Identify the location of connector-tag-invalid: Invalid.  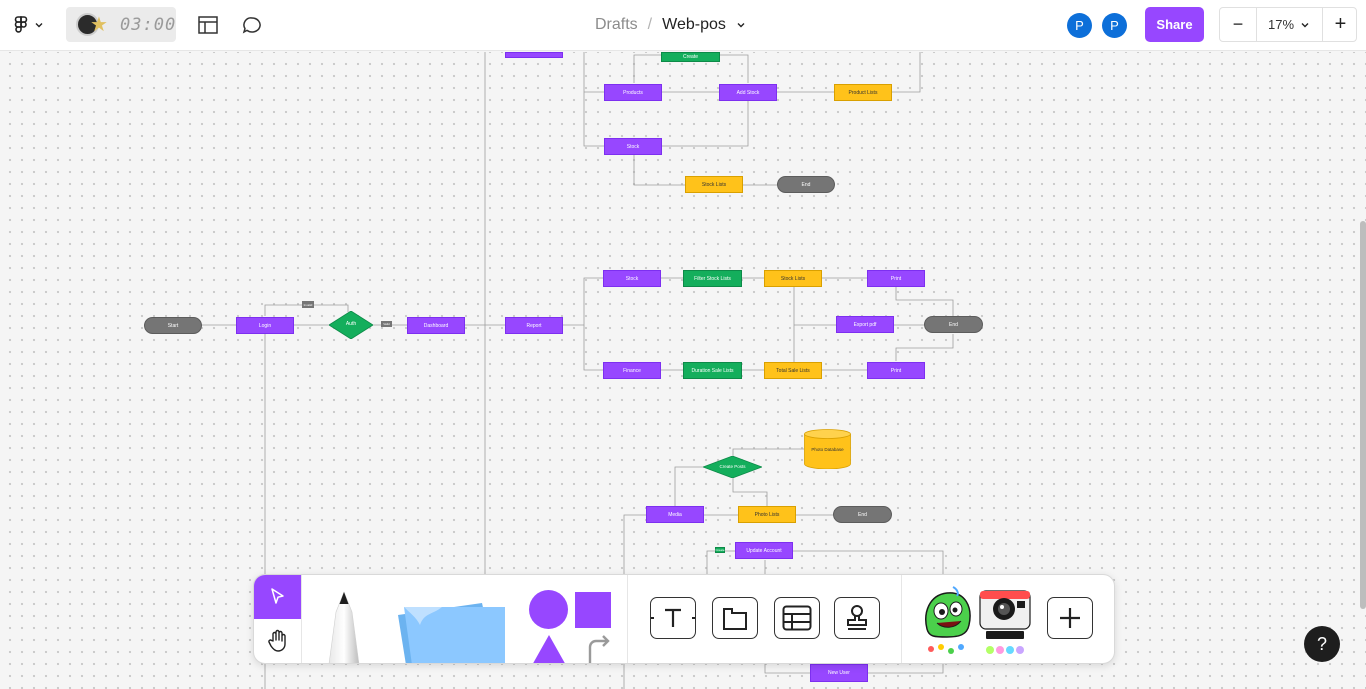
(308, 304).